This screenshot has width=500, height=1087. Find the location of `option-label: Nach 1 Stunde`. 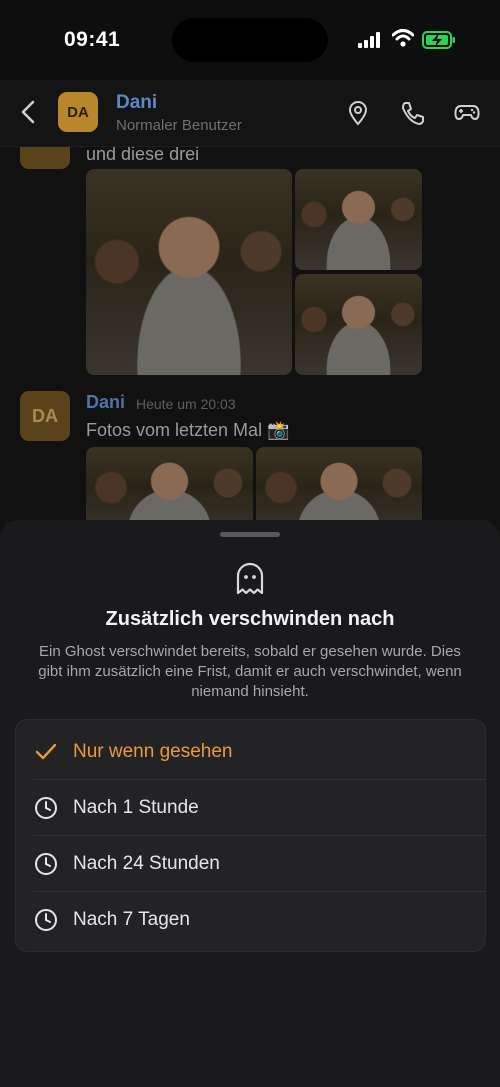

option-label: Nach 1 Stunde is located at coordinates (136, 807).